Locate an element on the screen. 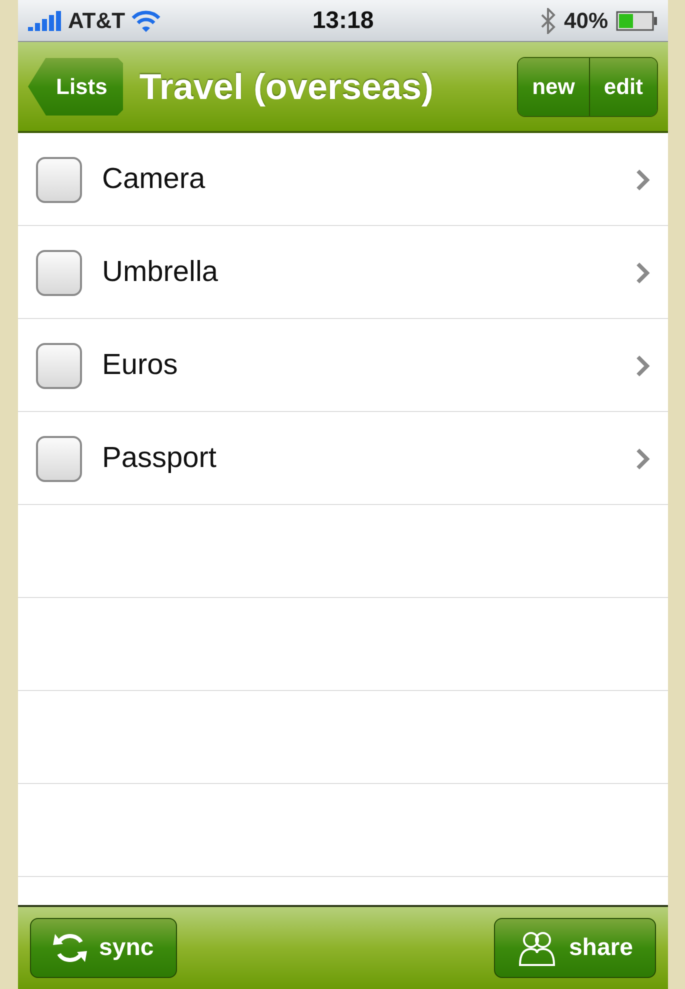 The width and height of the screenshot is (685, 989). nav-title: Travel (overseas) is located at coordinates (287, 87).